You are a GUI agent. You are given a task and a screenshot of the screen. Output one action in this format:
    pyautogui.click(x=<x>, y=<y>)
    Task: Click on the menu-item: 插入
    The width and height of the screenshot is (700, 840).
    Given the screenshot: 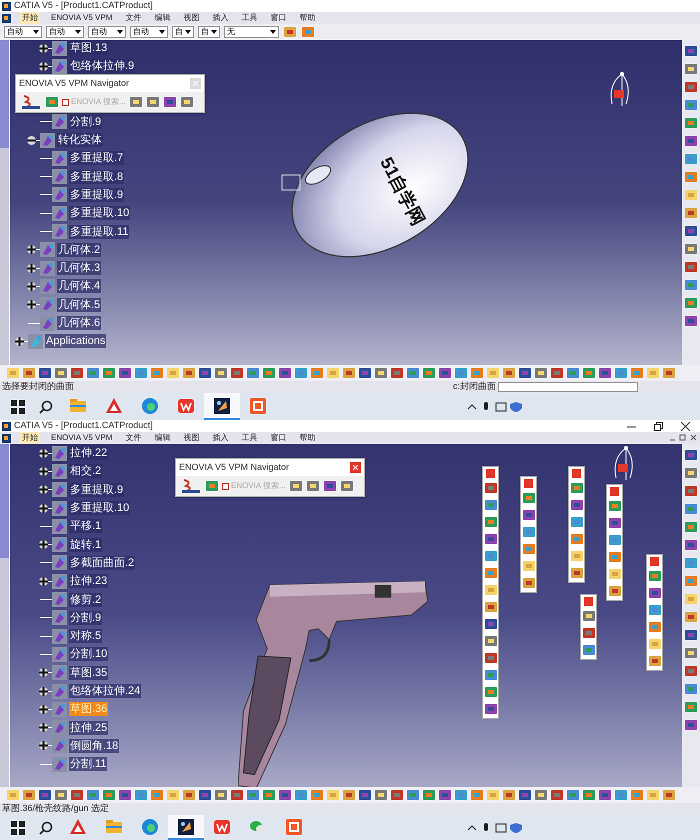 What is the action you would take?
    pyautogui.click(x=220, y=18)
    